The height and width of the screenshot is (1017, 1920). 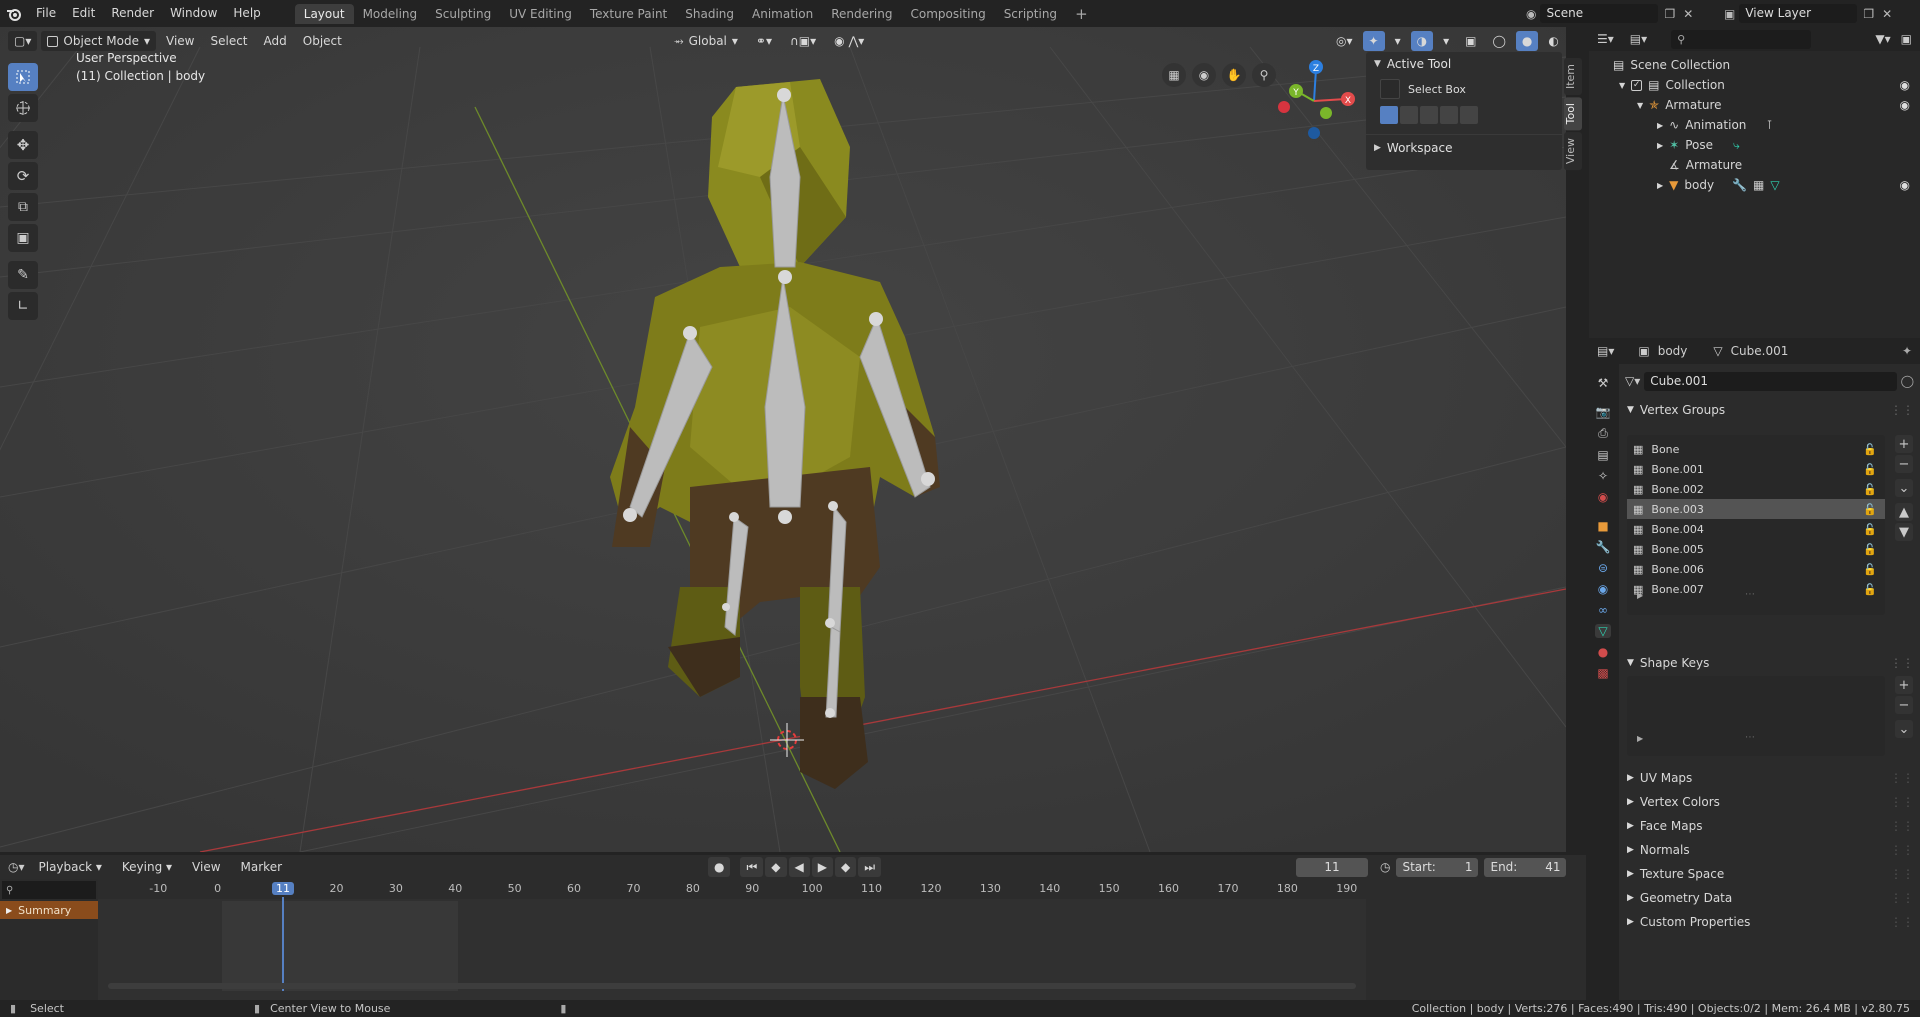 What do you see at coordinates (1527, 41) in the screenshot?
I see `solid-shading-icon: ●` at bounding box center [1527, 41].